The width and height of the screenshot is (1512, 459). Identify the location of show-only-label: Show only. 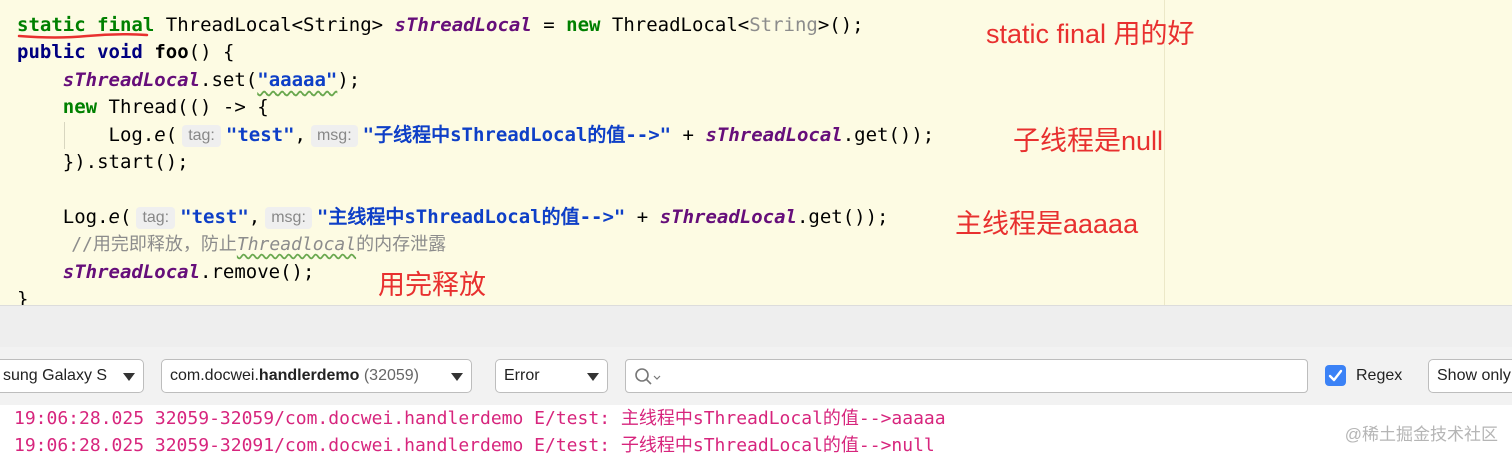
(1474, 375).